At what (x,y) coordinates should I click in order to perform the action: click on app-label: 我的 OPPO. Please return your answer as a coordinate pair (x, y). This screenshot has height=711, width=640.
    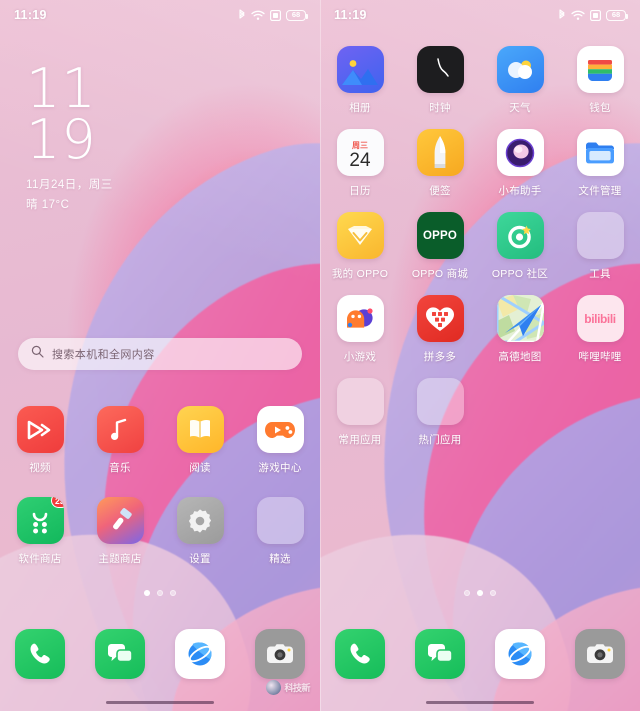
    Looking at the image, I should click on (360, 274).